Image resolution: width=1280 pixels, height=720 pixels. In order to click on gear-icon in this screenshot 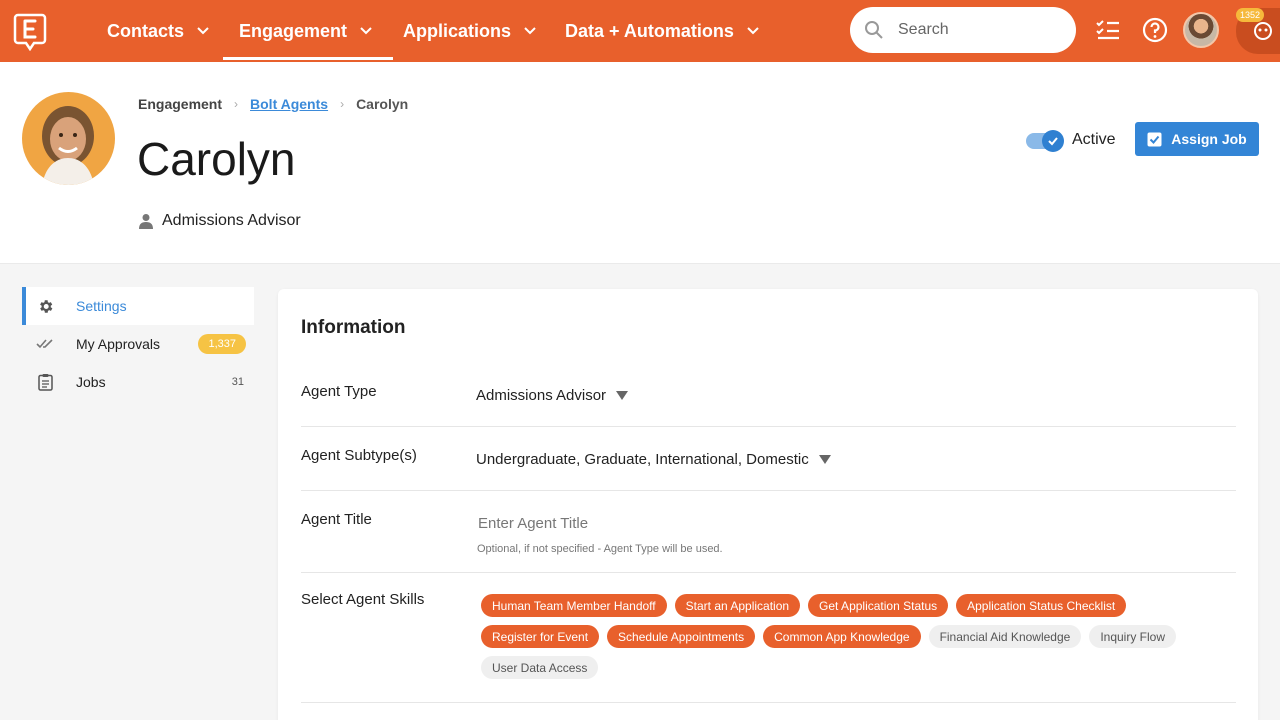, I will do `click(45, 306)`.